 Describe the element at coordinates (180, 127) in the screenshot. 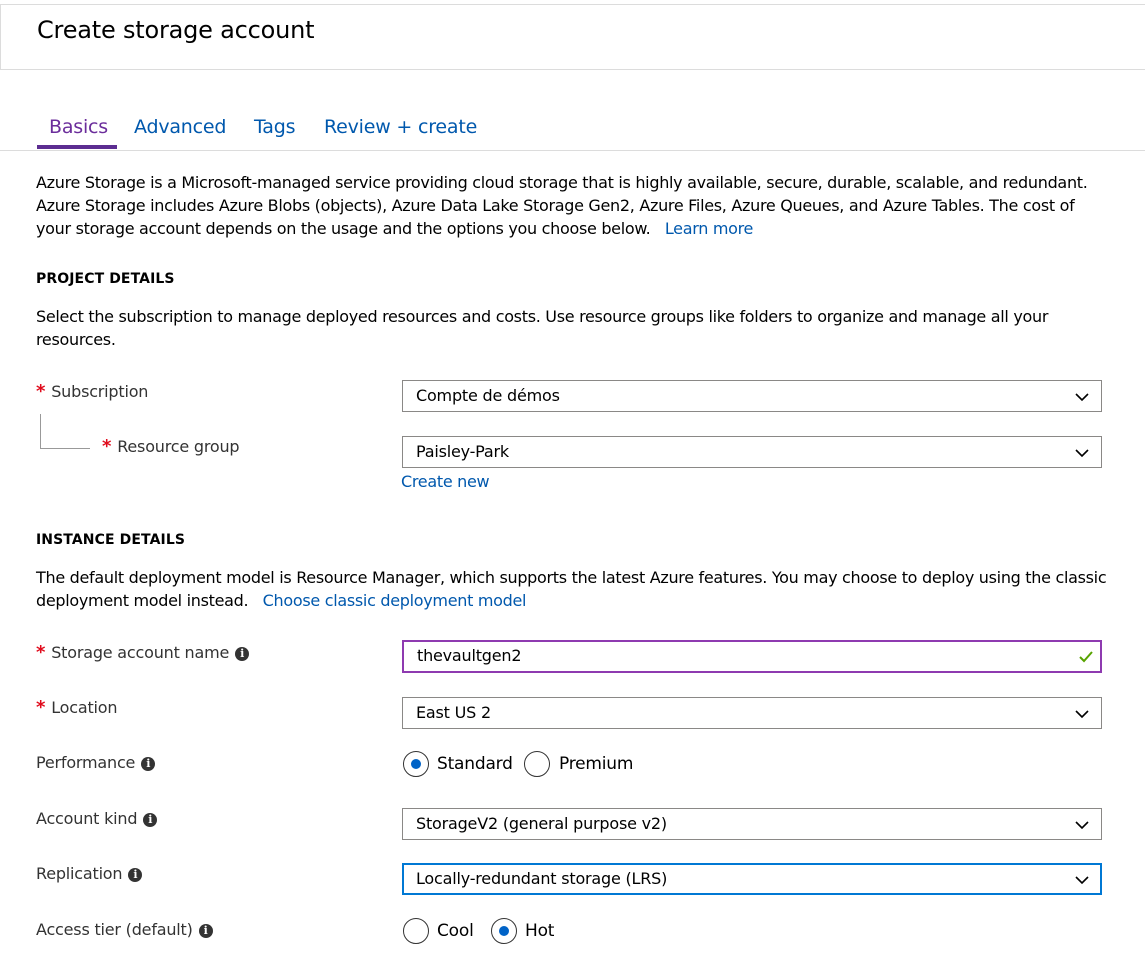

I see `tab-advanced: Advanced` at that location.